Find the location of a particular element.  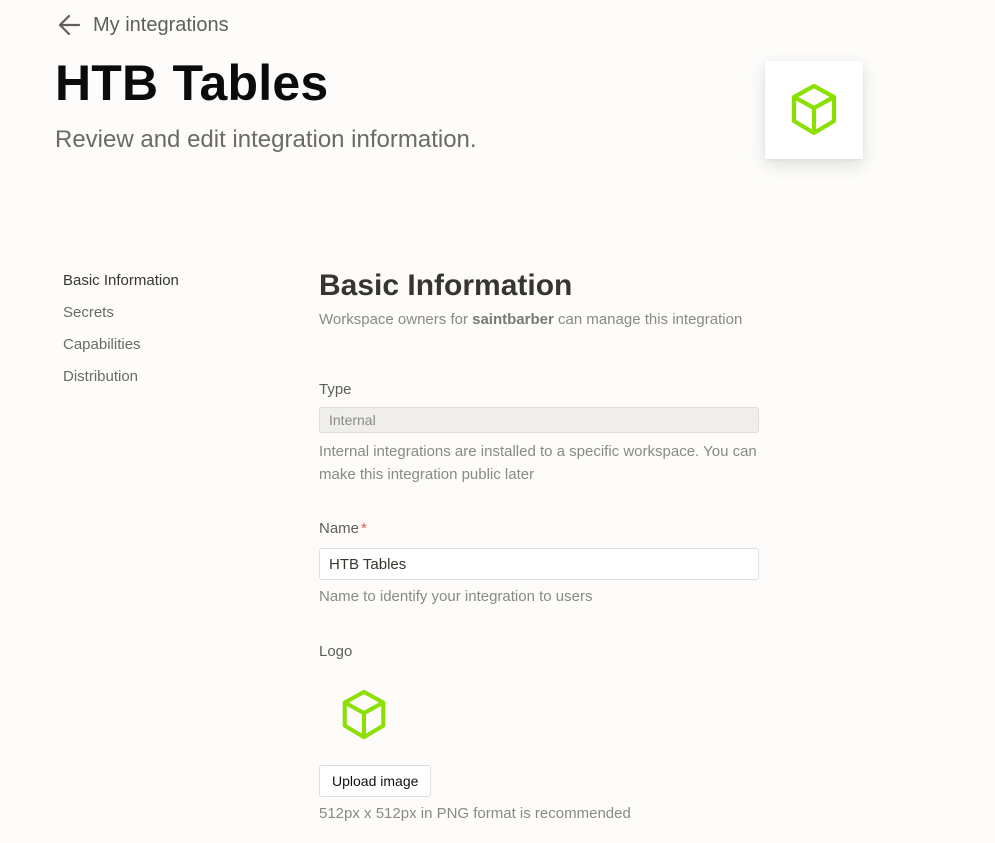

logo-label: Logo is located at coordinates (336, 651).